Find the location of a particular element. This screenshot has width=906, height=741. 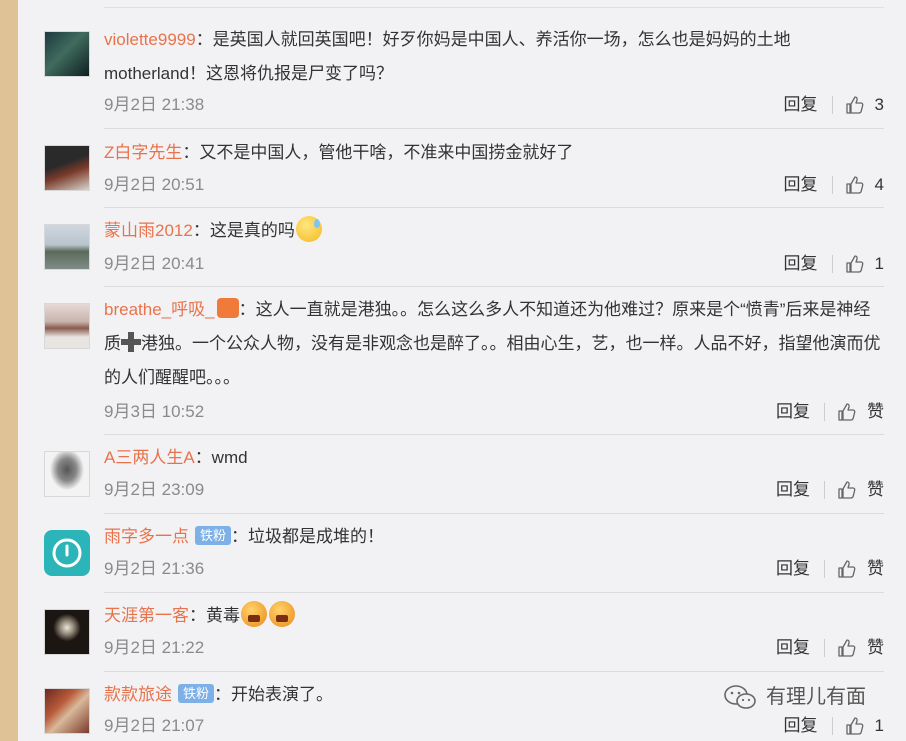

username-link: breathe_呼吸_ is located at coordinates (159, 309).